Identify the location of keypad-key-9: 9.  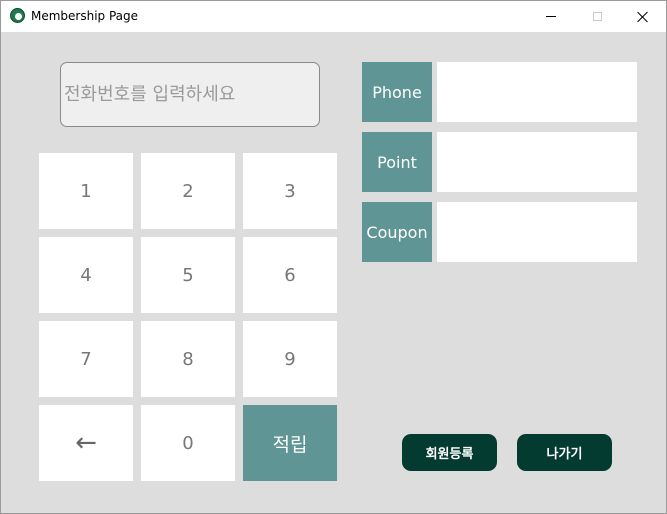
(290, 359).